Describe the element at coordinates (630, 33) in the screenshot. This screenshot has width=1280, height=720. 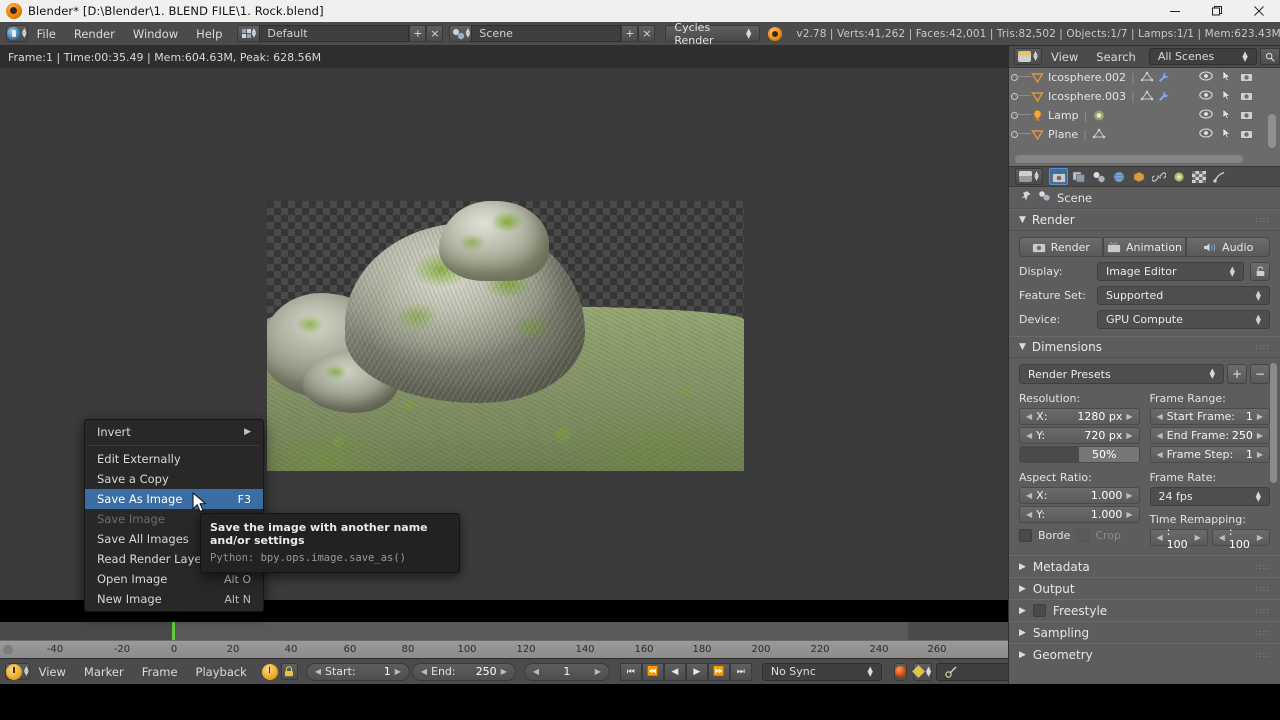
I see `add-scene-button: +` at that location.